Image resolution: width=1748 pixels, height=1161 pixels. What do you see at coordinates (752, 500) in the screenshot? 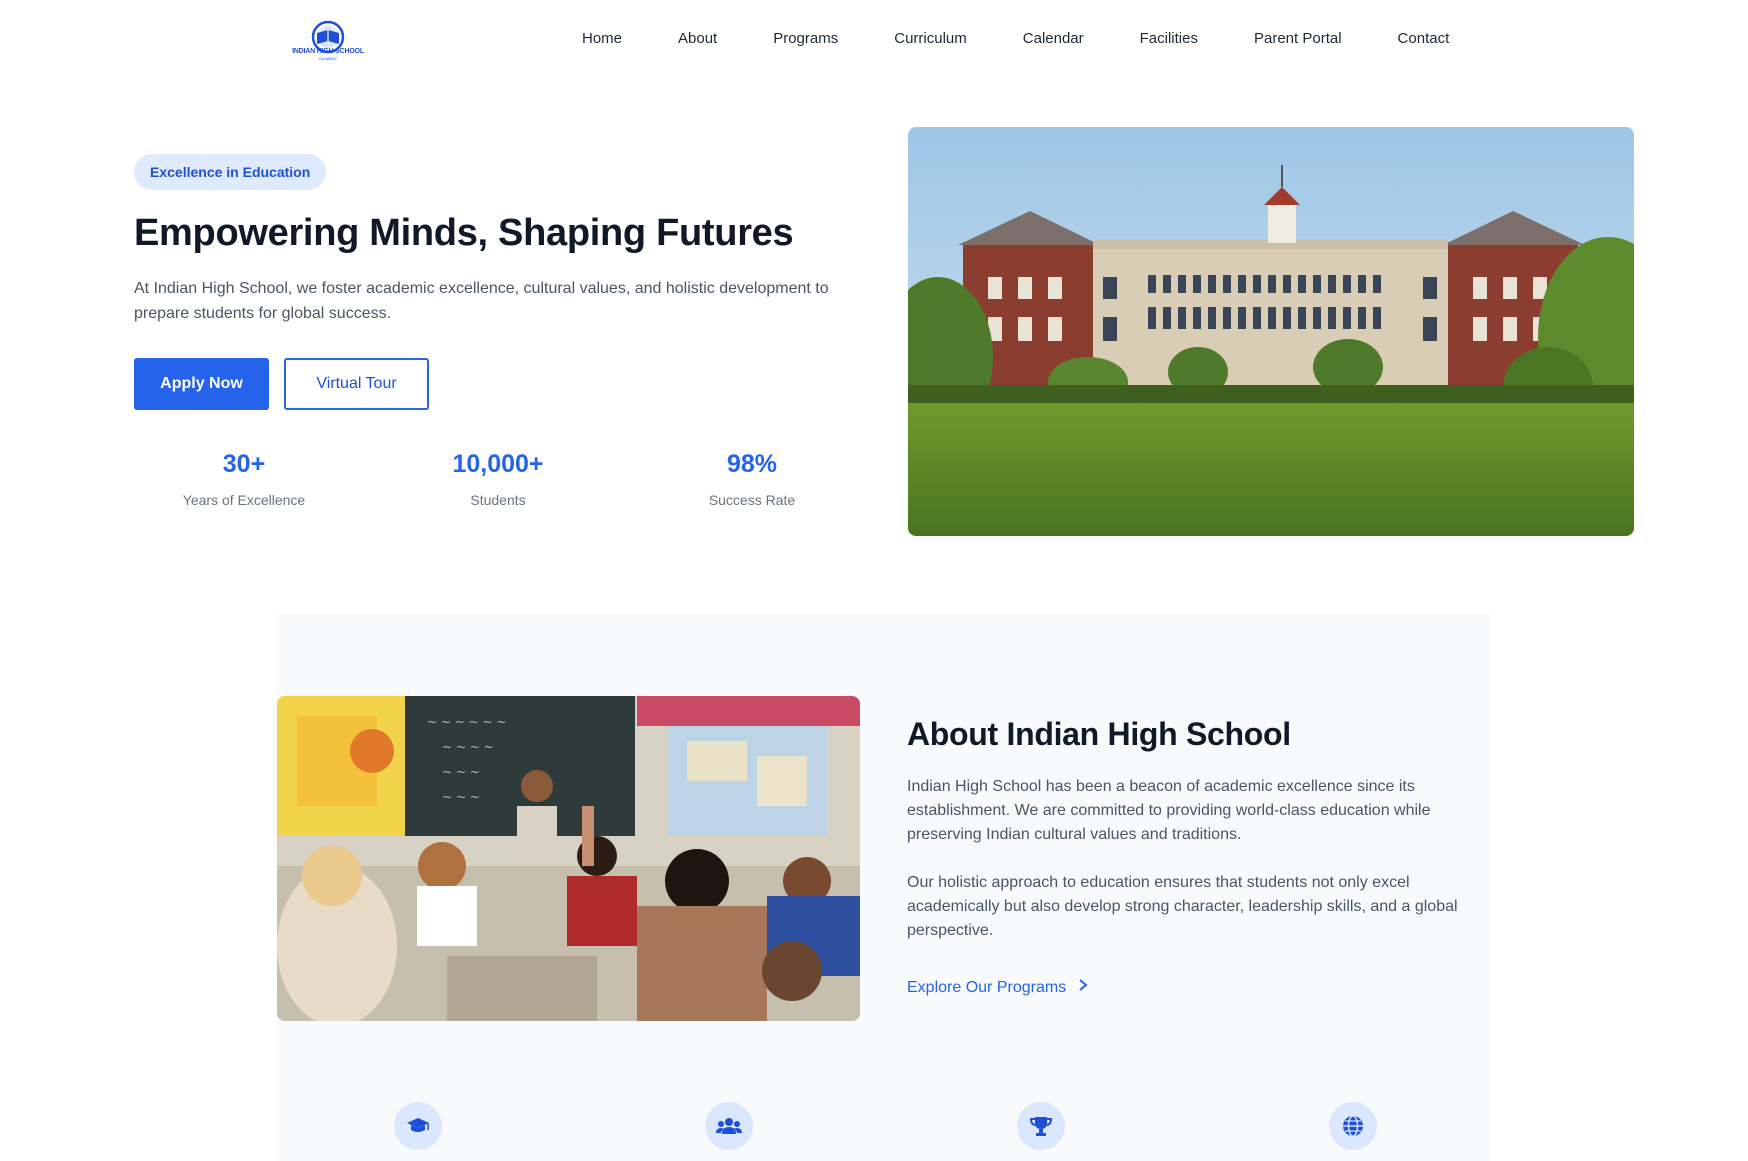
I see `stat-label: Success Rate` at bounding box center [752, 500].